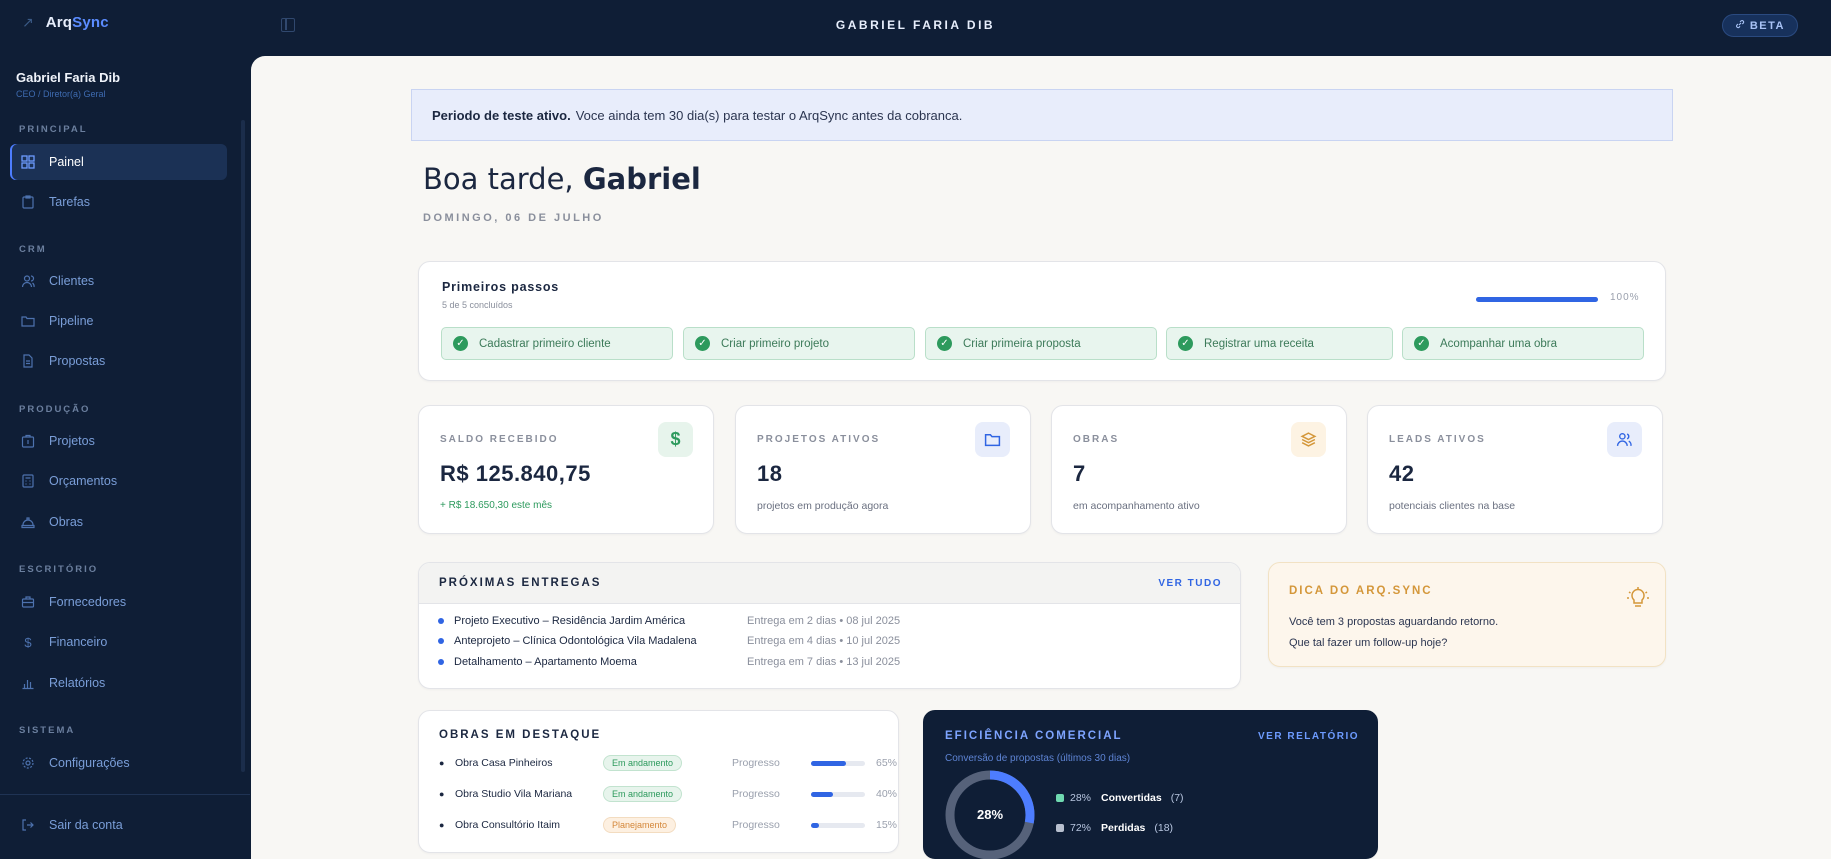 The height and width of the screenshot is (859, 1831). I want to click on stat-value: 7, so click(1079, 473).